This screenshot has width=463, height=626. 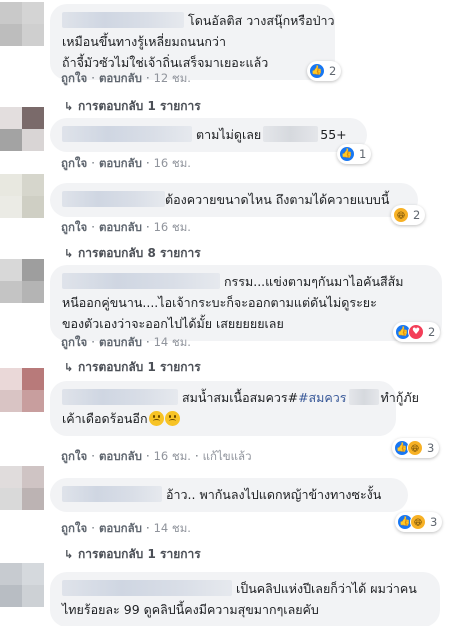 I want to click on reaction-summary: 👍 ♥ 2, so click(x=417, y=332).